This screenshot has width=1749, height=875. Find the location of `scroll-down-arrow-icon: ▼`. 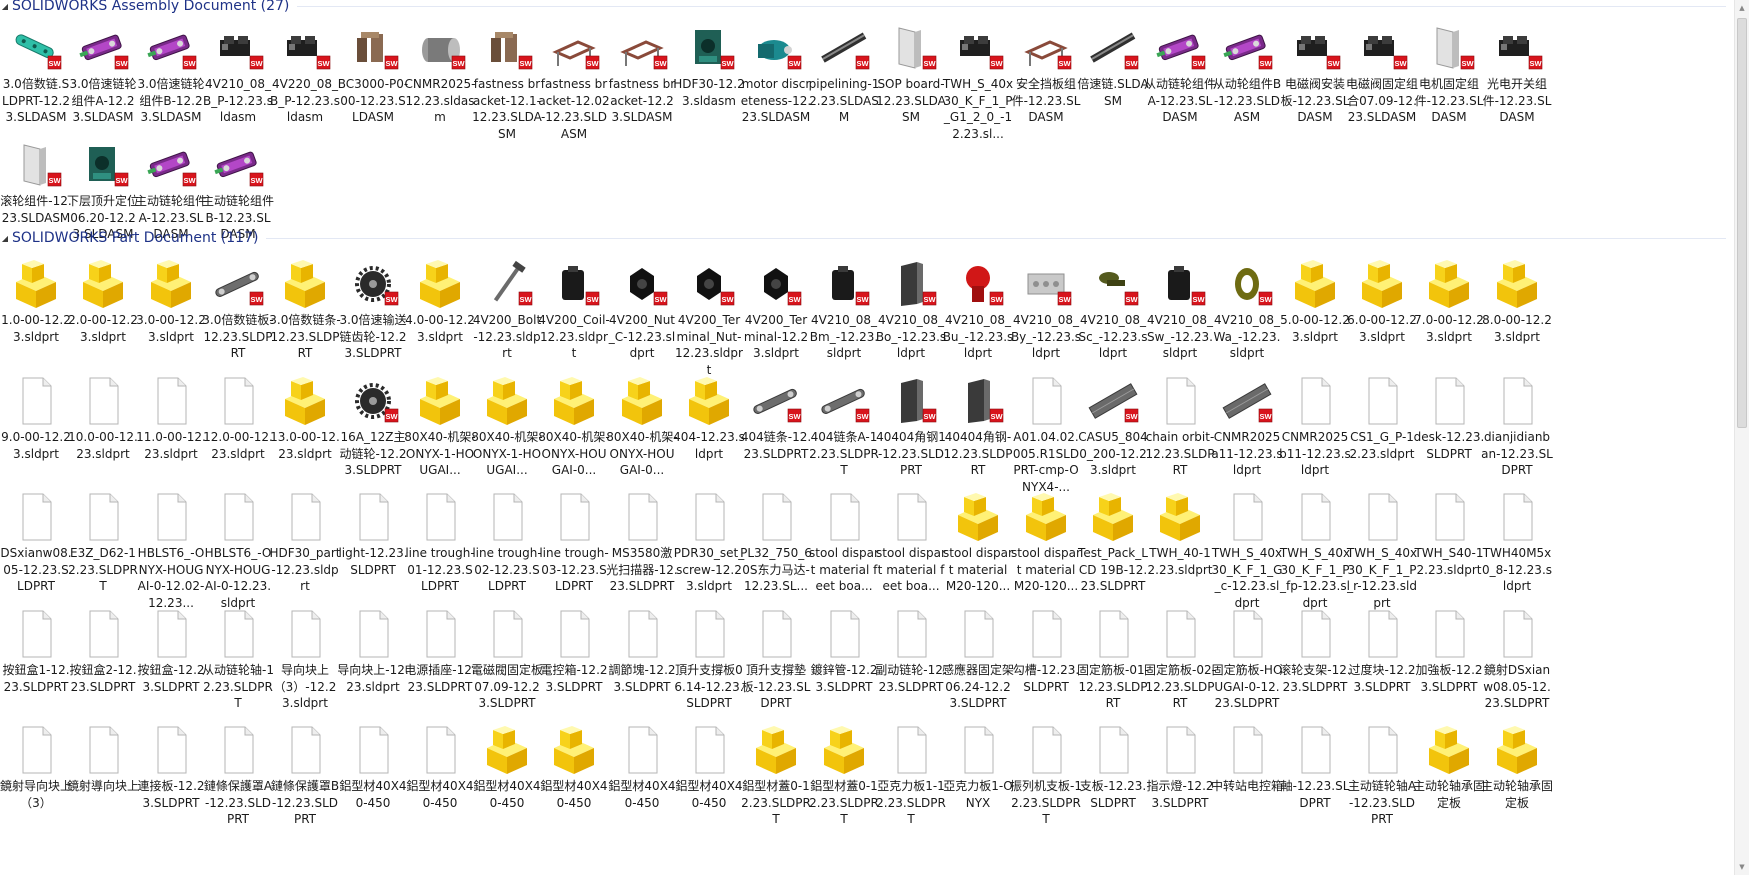

scroll-down-arrow-icon: ▼ is located at coordinates (1742, 867).